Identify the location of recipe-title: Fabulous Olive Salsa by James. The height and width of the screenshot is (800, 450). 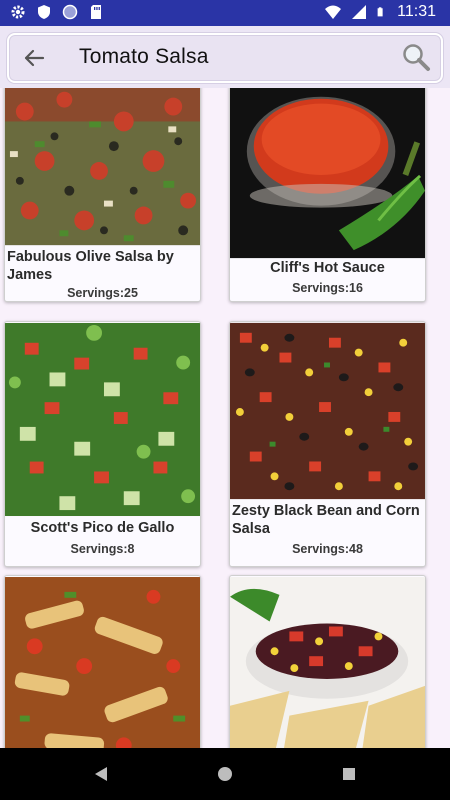
(90, 266).